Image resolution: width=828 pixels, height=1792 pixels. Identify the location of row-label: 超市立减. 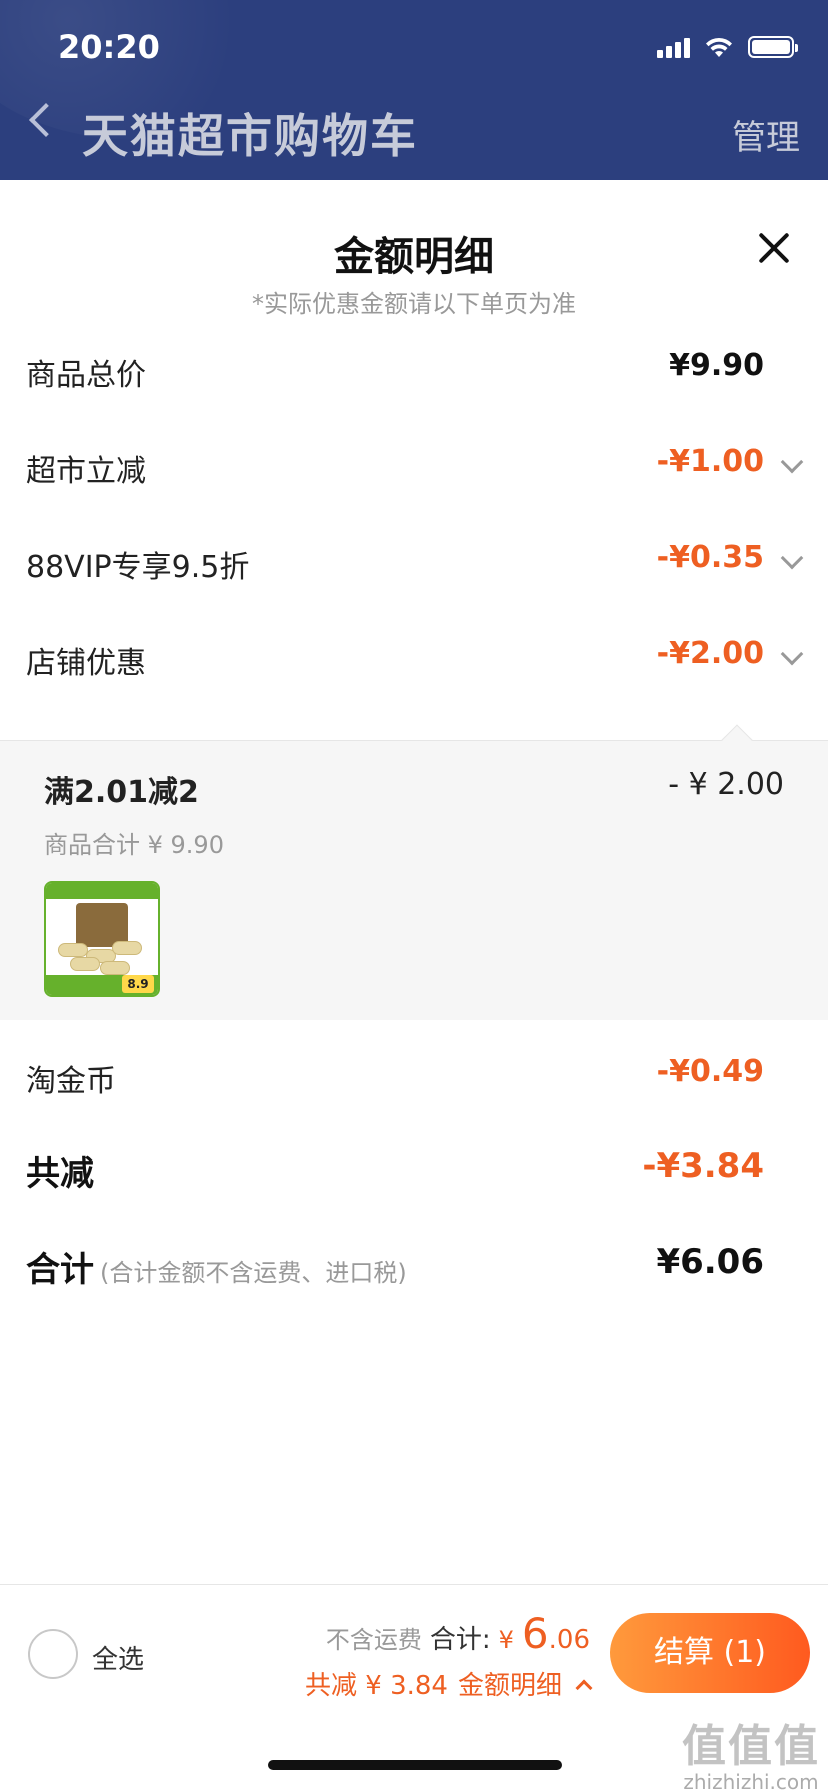
(86, 471).